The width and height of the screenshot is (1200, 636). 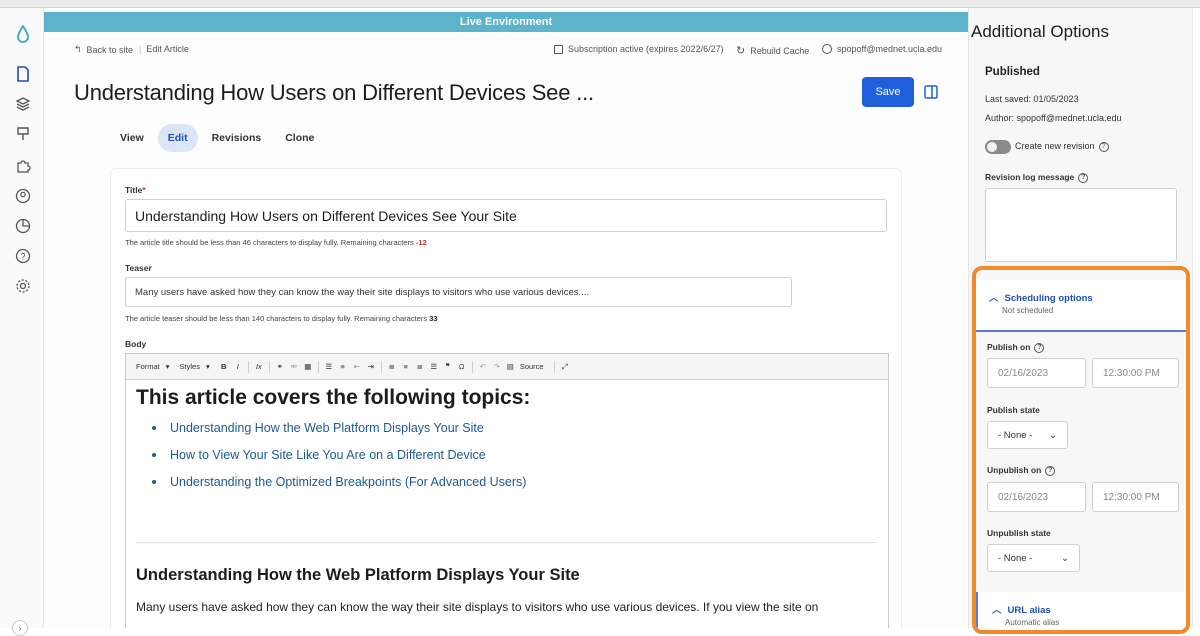 I want to click on environment-banner: Live Environment, so click(x=506, y=22).